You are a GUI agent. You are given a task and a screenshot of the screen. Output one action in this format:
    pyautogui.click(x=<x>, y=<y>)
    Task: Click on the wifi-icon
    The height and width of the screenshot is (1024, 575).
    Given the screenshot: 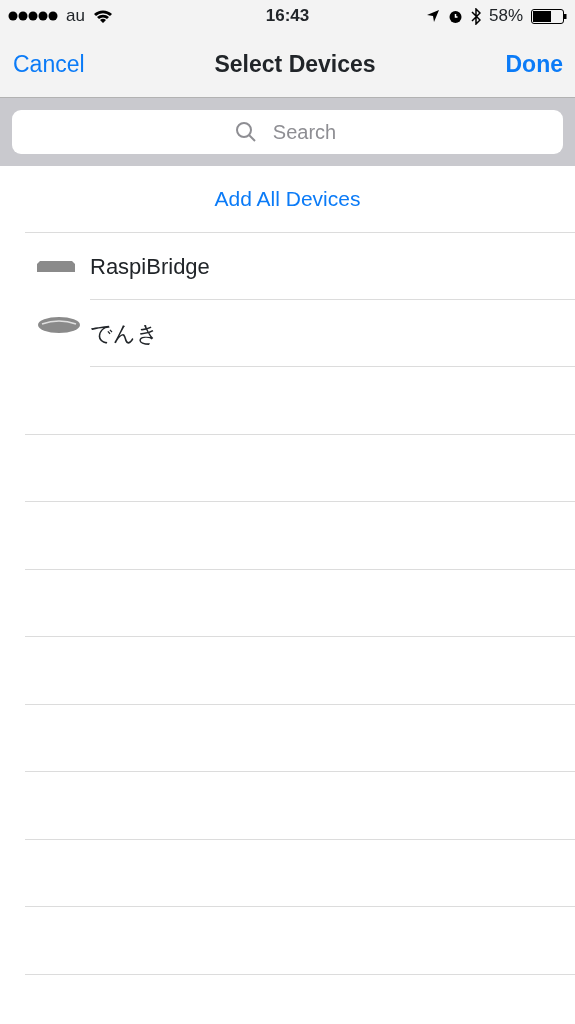 What is the action you would take?
    pyautogui.click(x=102, y=16)
    